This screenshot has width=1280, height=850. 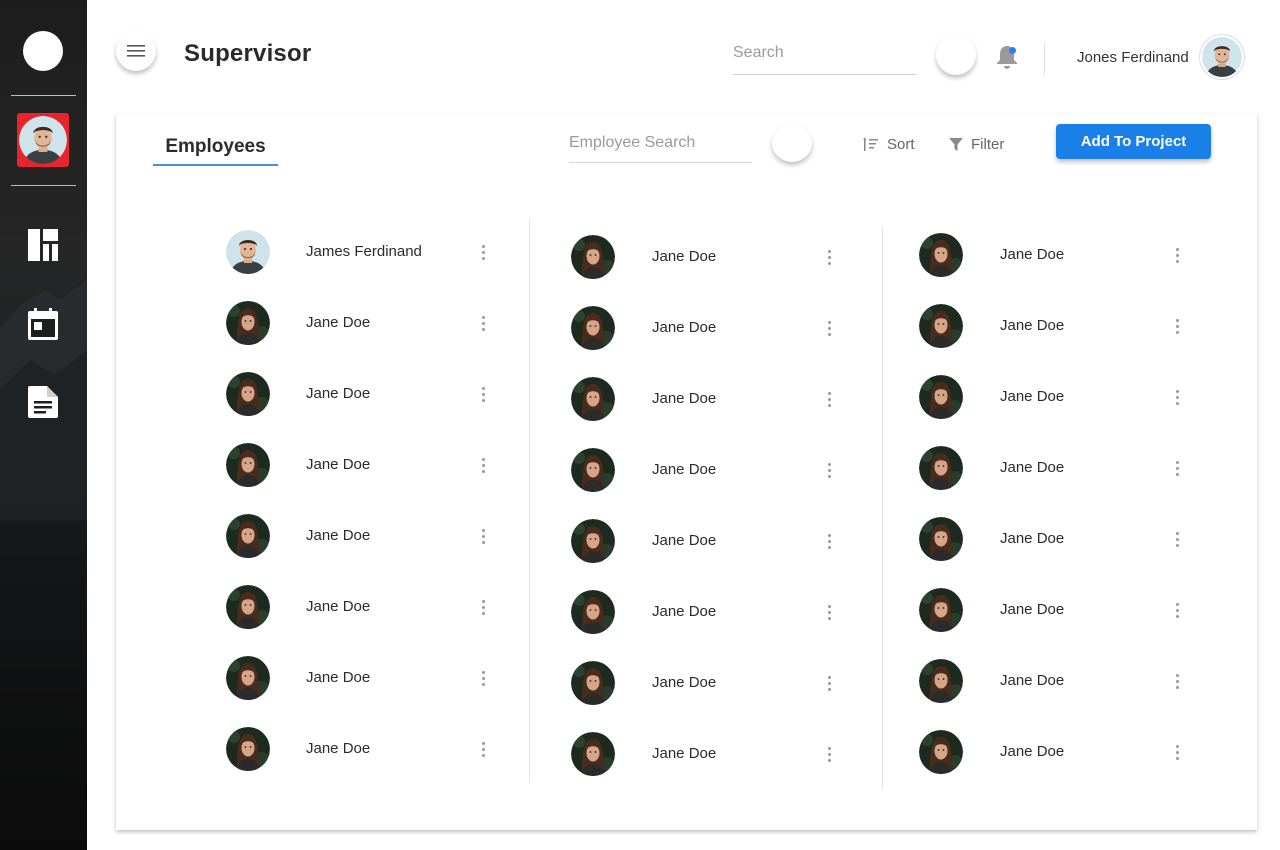 What do you see at coordinates (792, 143) in the screenshot?
I see `employee-search-button` at bounding box center [792, 143].